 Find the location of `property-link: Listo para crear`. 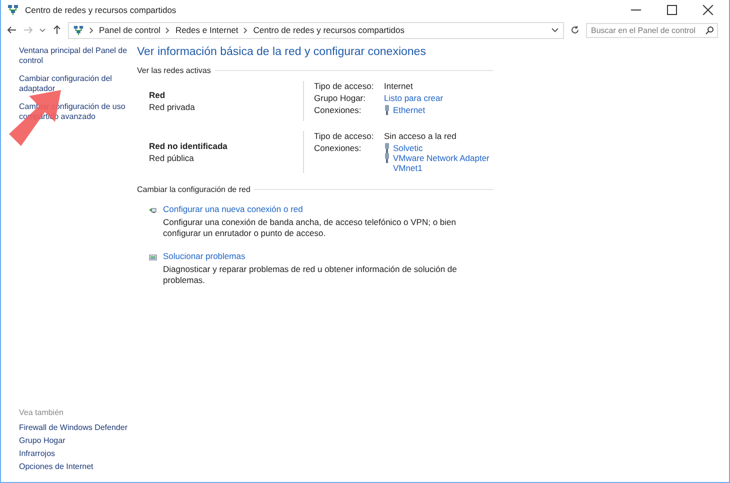

property-link: Listo para crear is located at coordinates (414, 98).